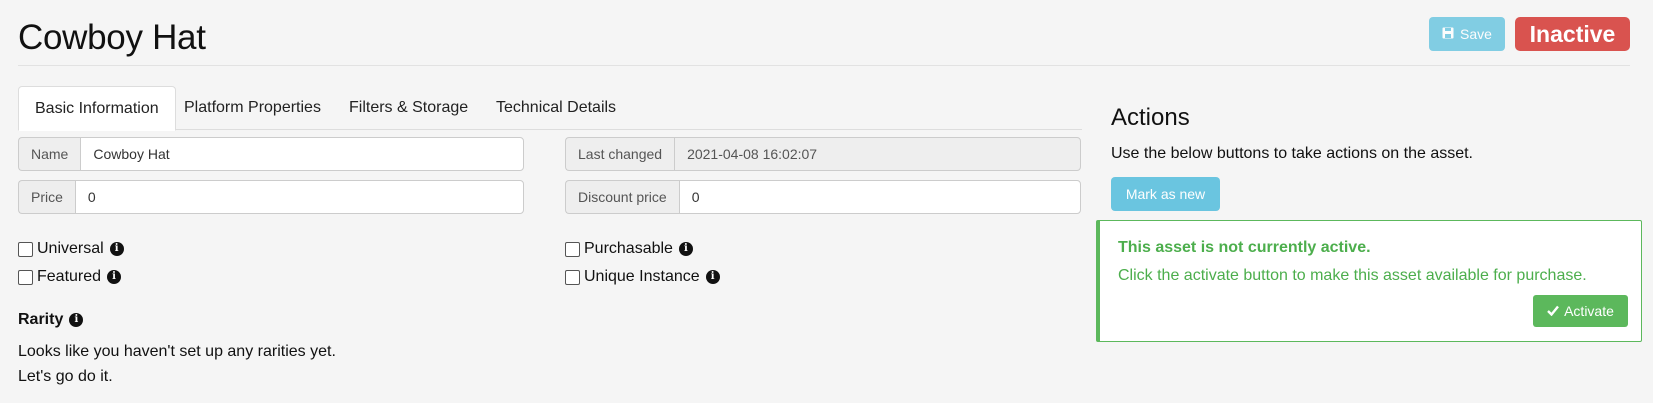  I want to click on alert-title: This asset is not currently active., so click(1244, 247).